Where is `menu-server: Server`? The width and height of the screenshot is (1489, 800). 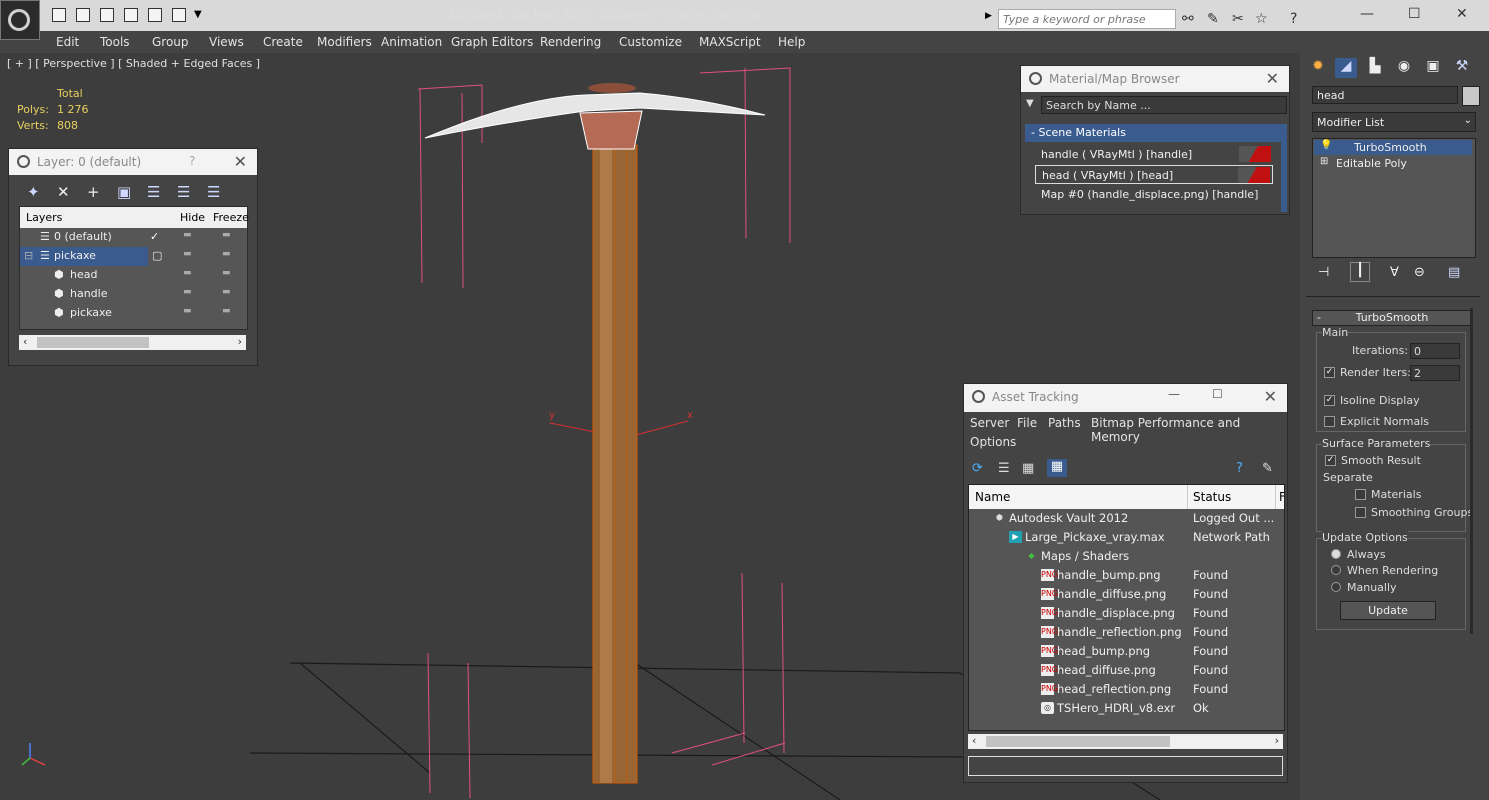 menu-server: Server is located at coordinates (989, 423).